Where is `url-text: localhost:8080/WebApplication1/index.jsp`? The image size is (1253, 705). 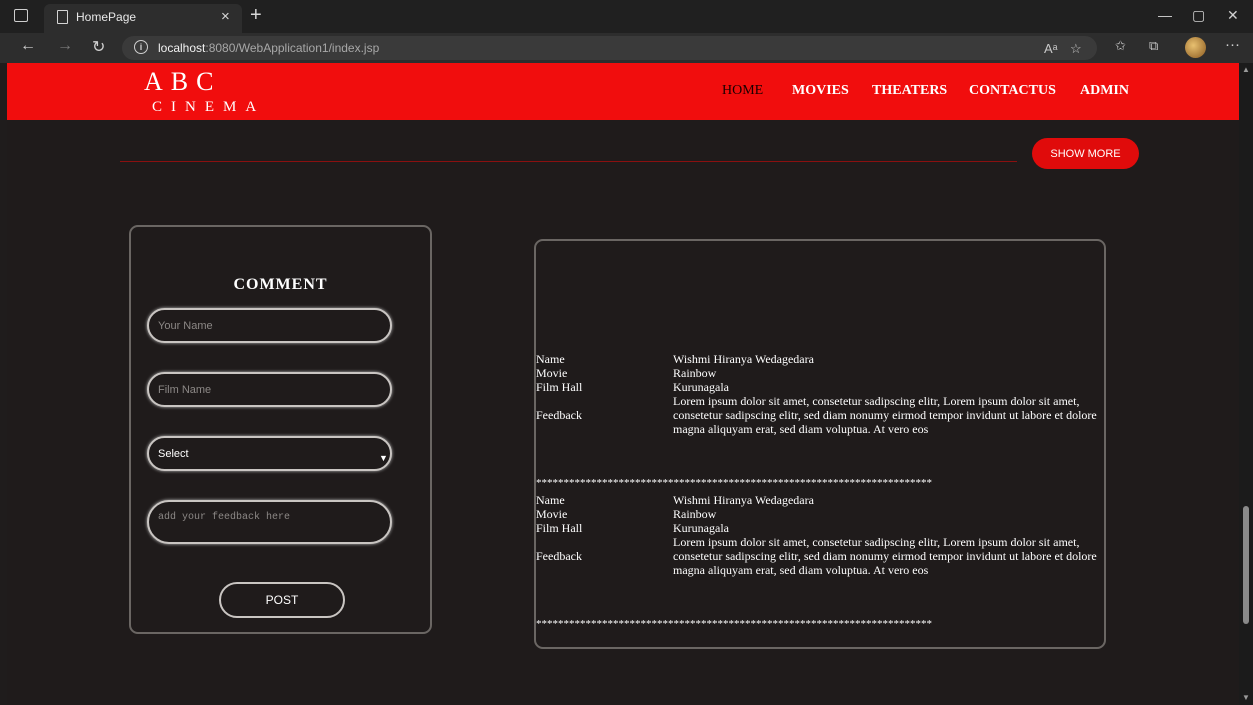
url-text: localhost:8080/WebApplication1/index.jsp is located at coordinates (268, 48).